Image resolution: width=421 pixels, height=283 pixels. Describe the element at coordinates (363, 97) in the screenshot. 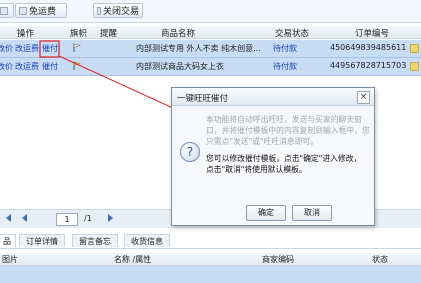

I see `close-icon: ×` at that location.